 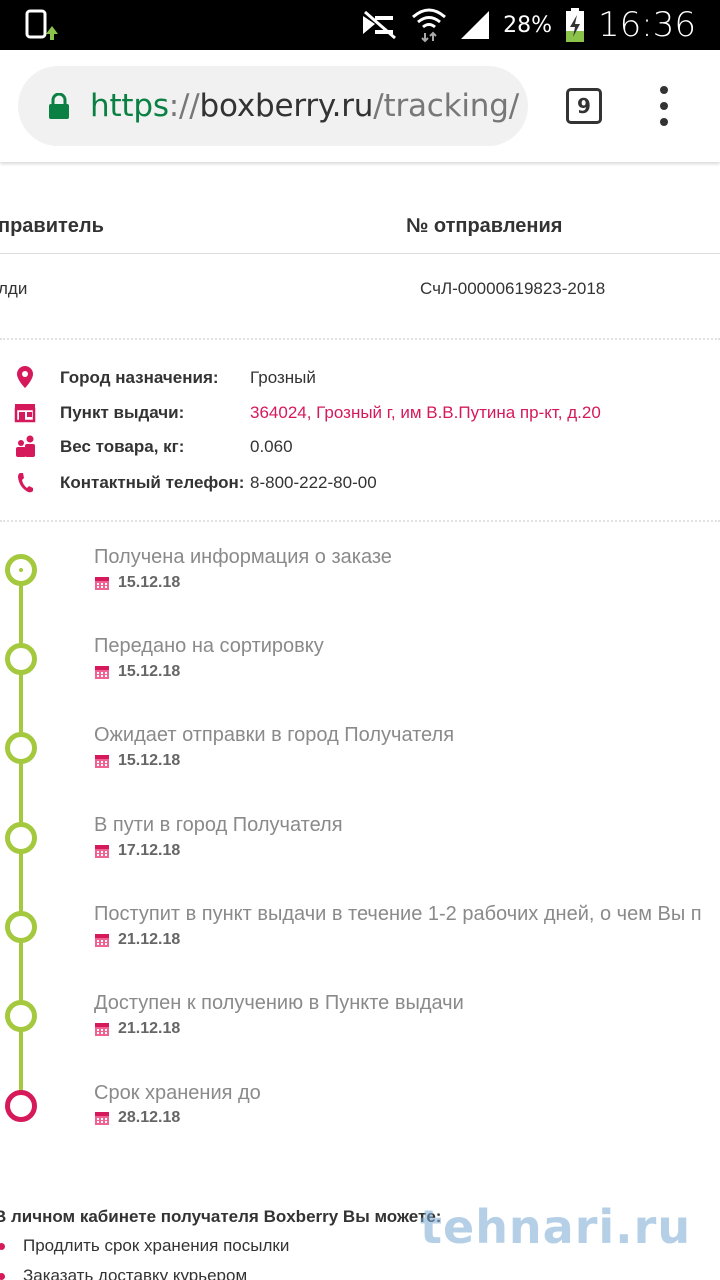 I want to click on timeline-status: Доступен к получению в Пункте выдачи, so click(x=279, y=1003).